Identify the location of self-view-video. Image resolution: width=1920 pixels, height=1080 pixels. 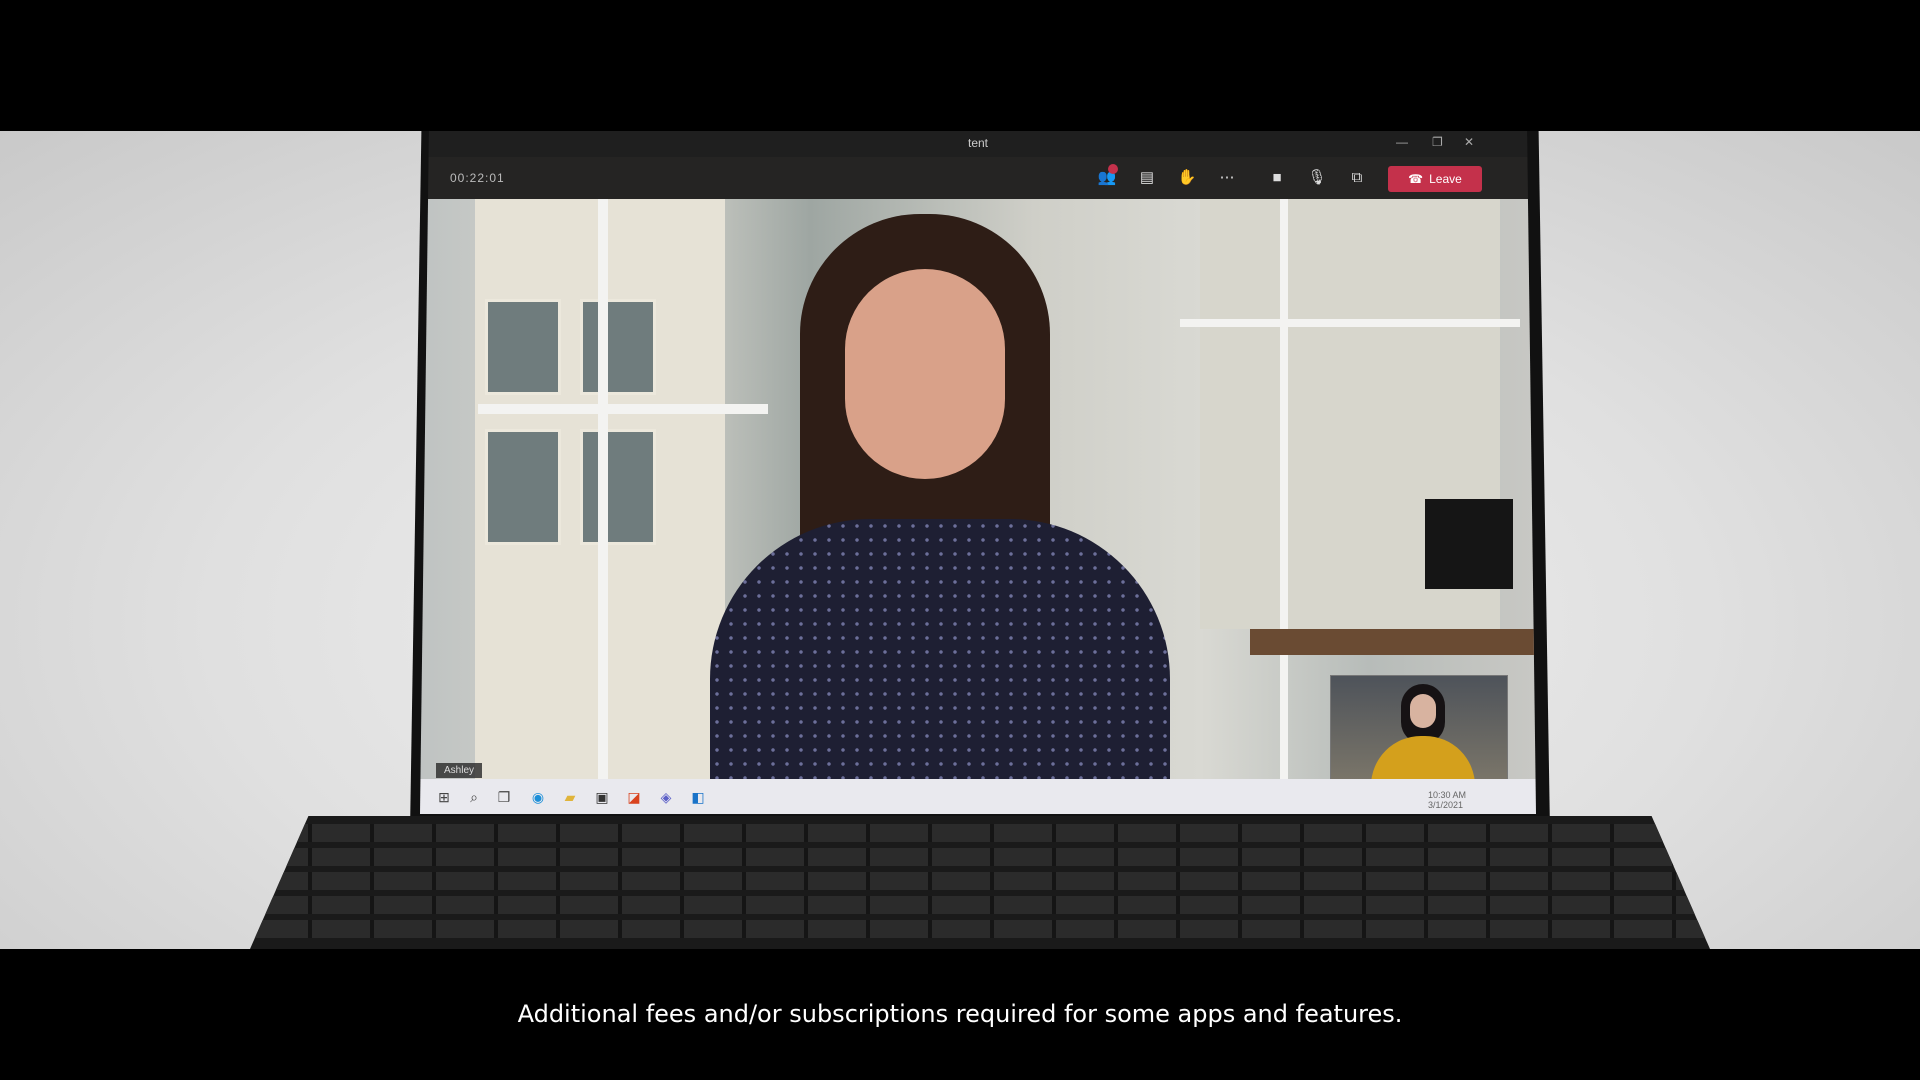
(1419, 727).